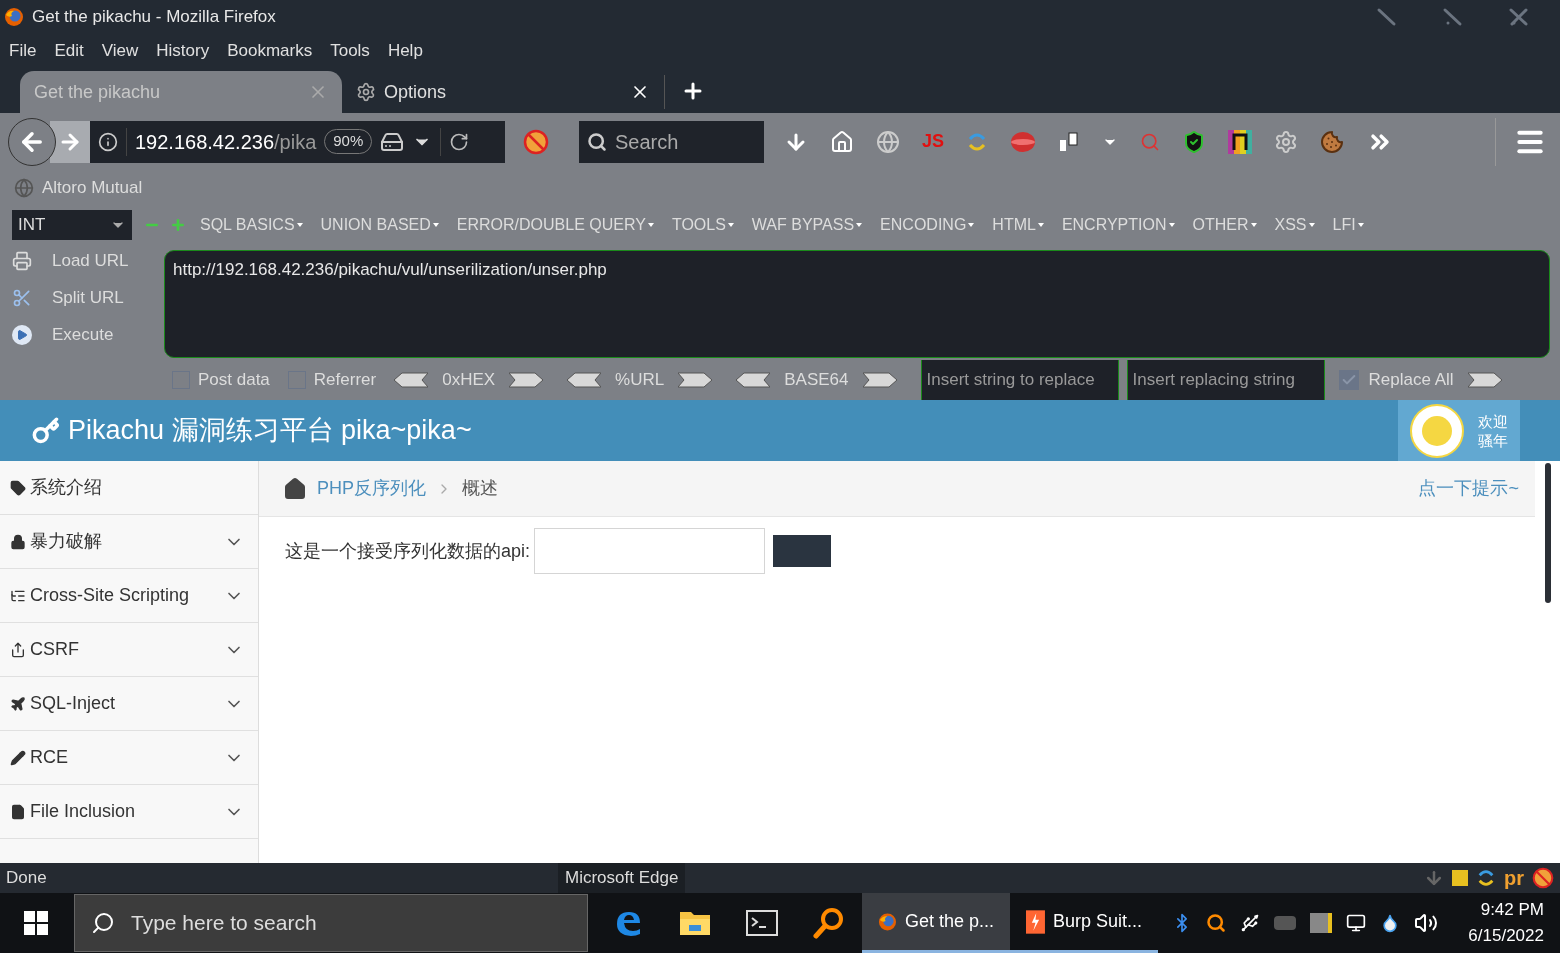  I want to click on forward-button, so click(70, 141).